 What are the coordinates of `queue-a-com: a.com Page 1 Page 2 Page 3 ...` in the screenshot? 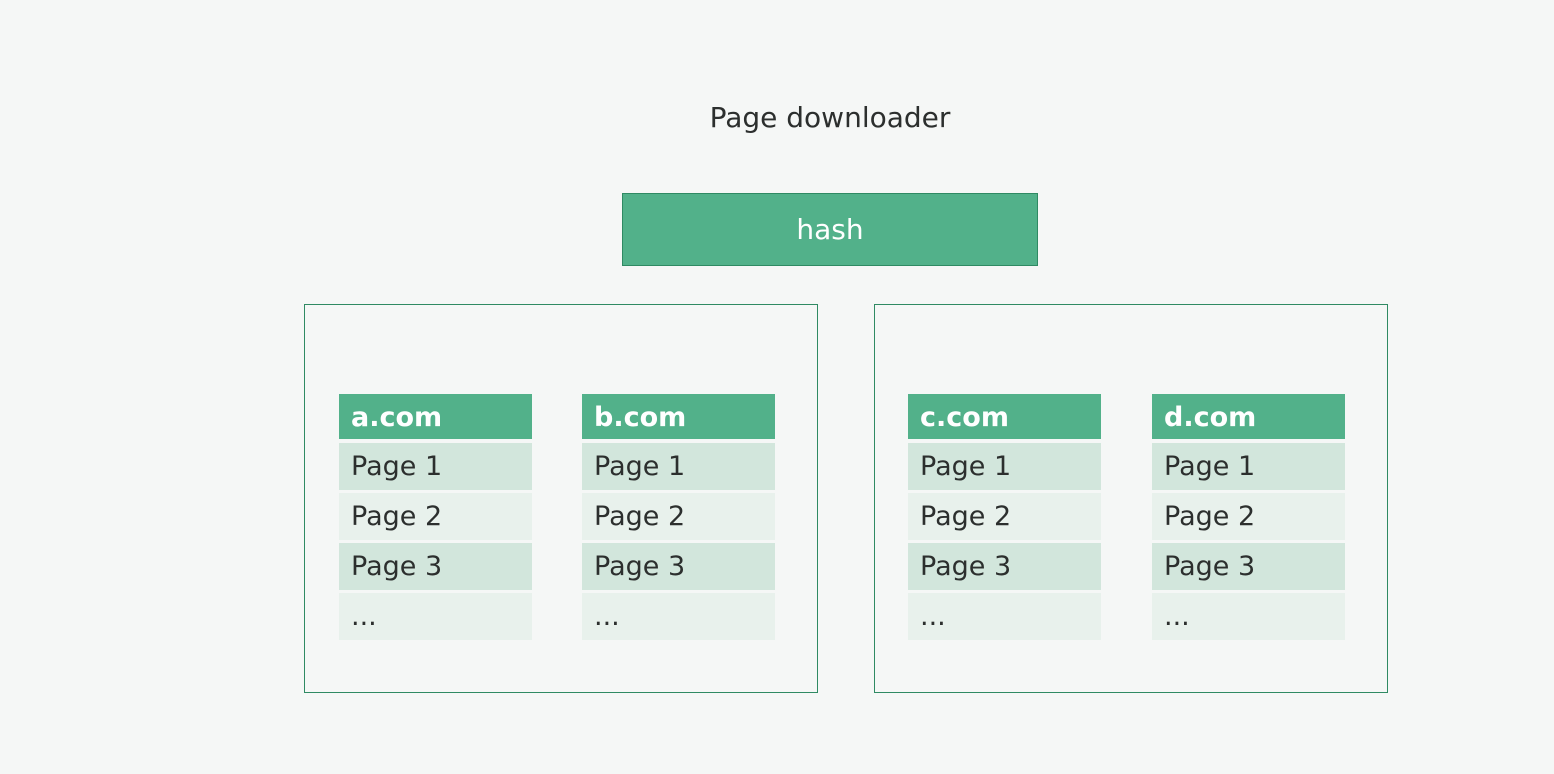 It's located at (435, 518).